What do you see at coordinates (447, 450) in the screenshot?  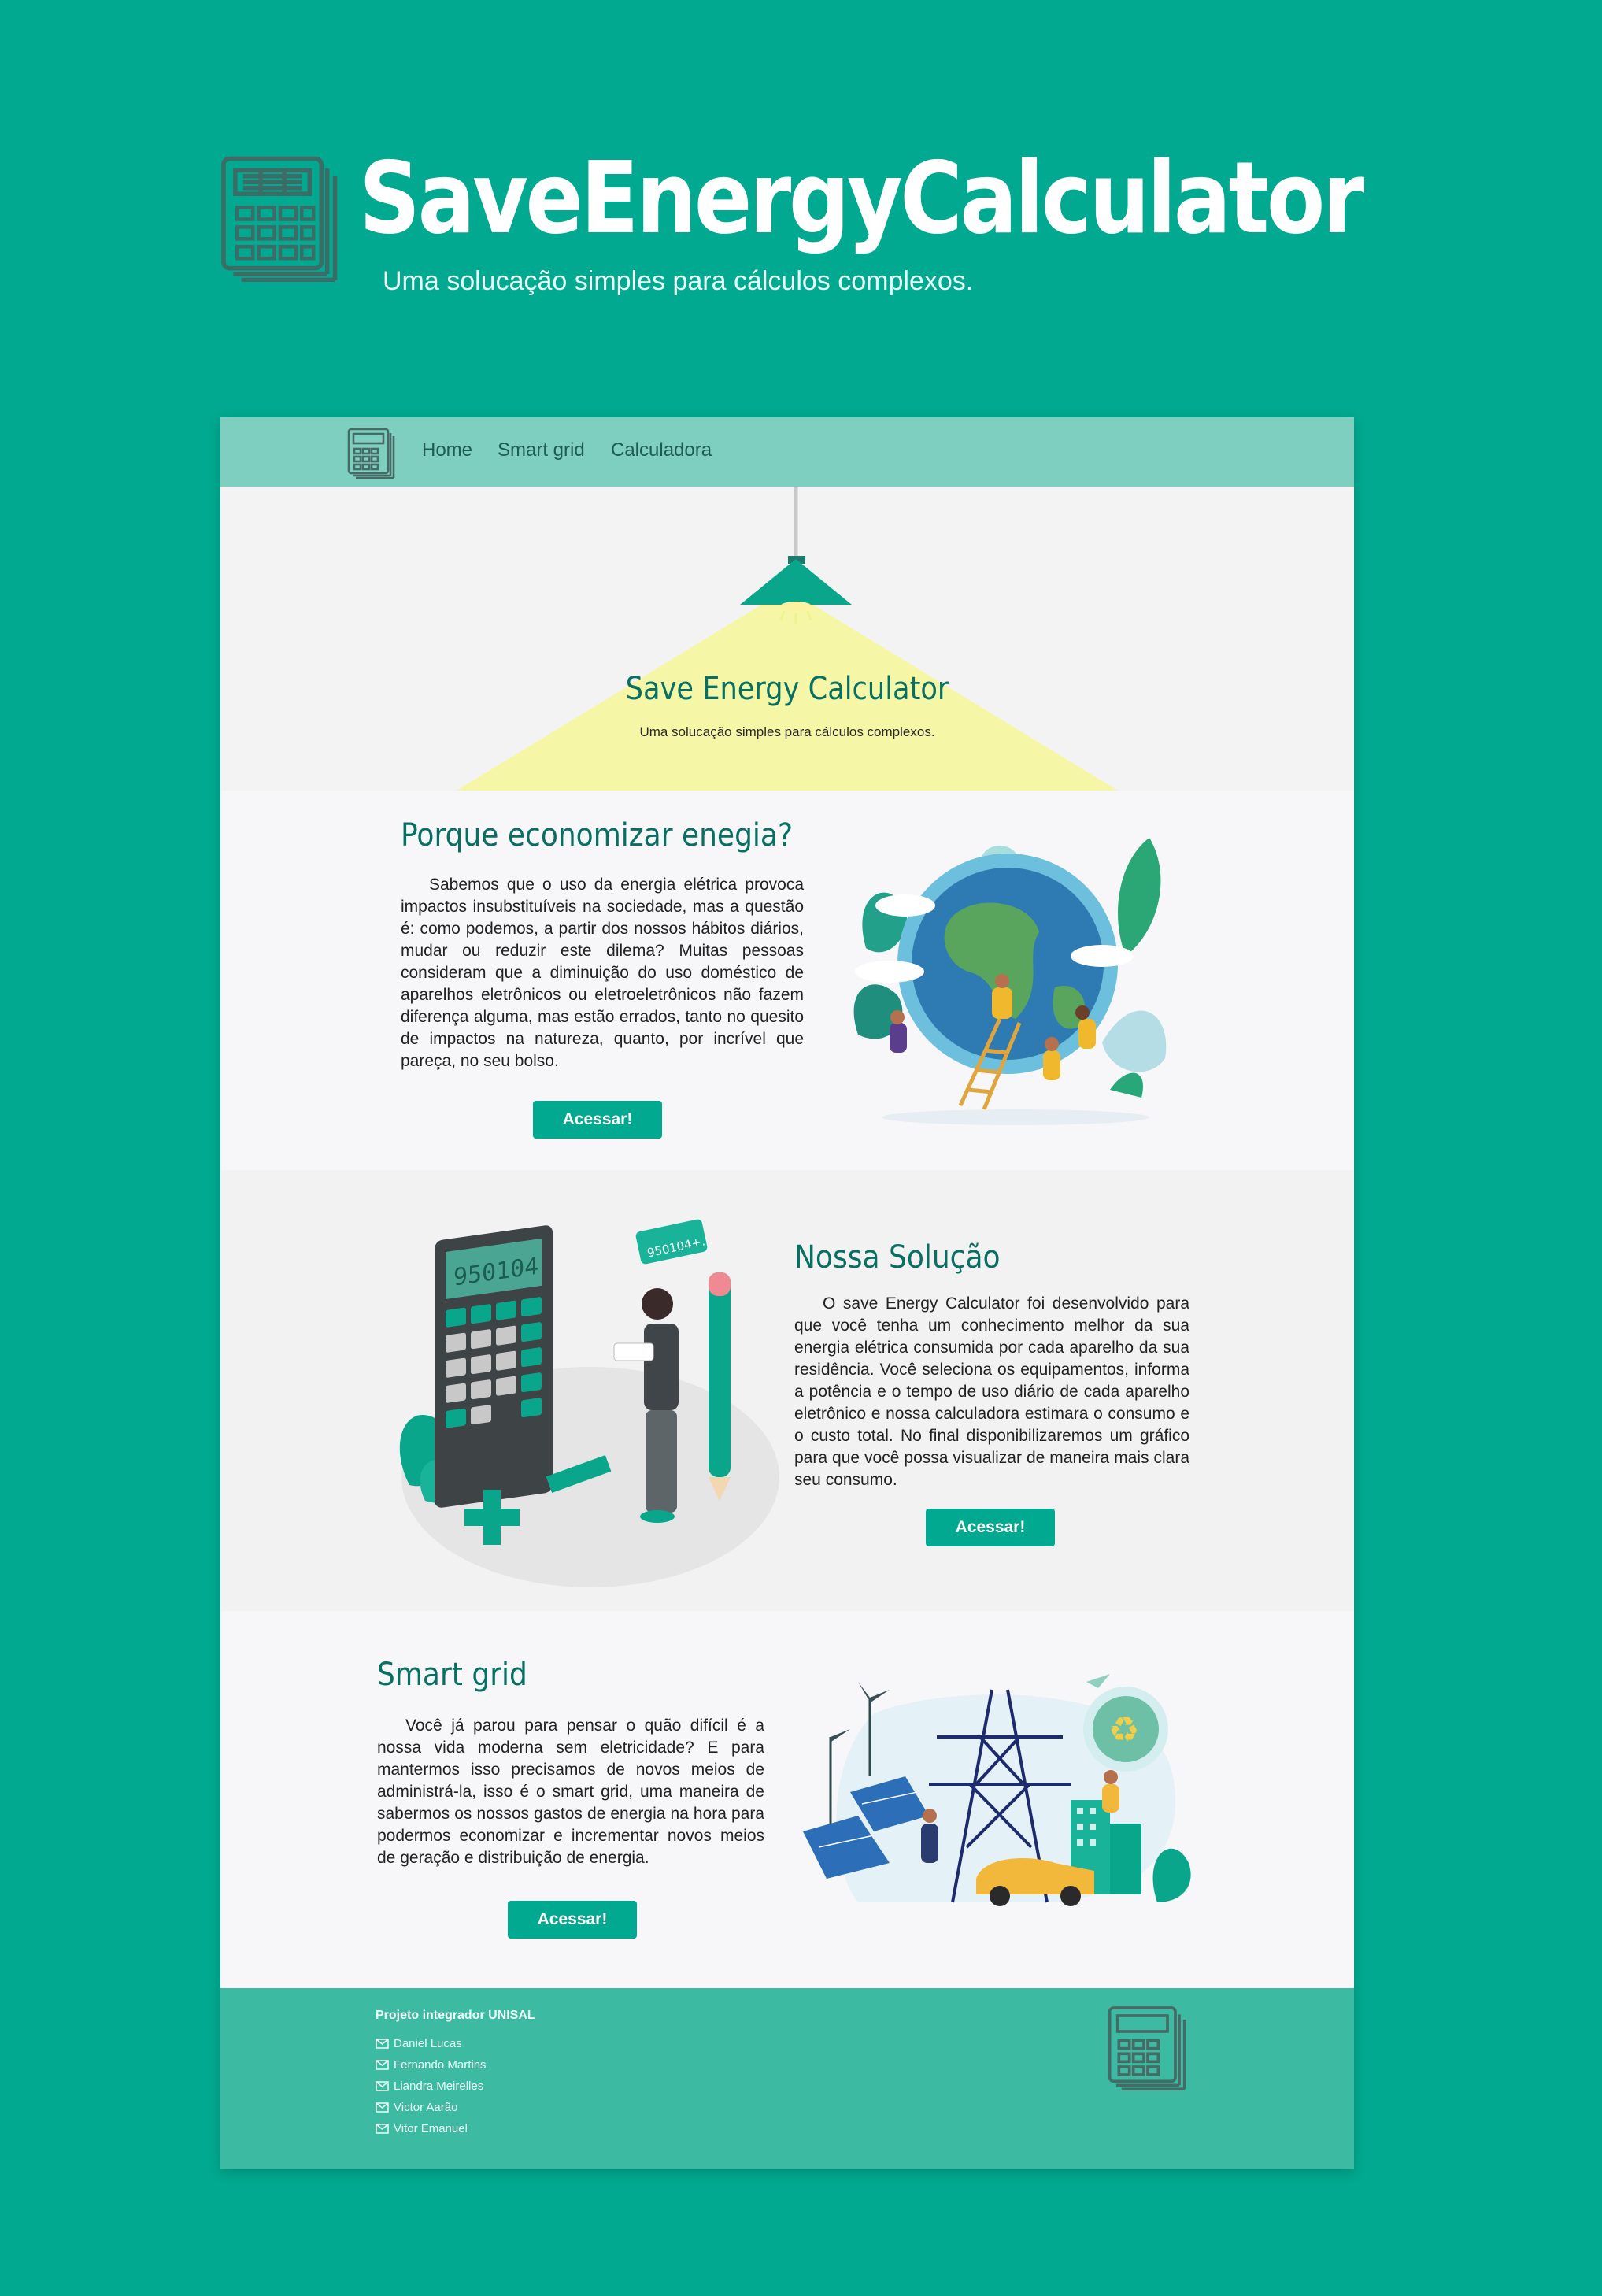 I see `nav-home: Home` at bounding box center [447, 450].